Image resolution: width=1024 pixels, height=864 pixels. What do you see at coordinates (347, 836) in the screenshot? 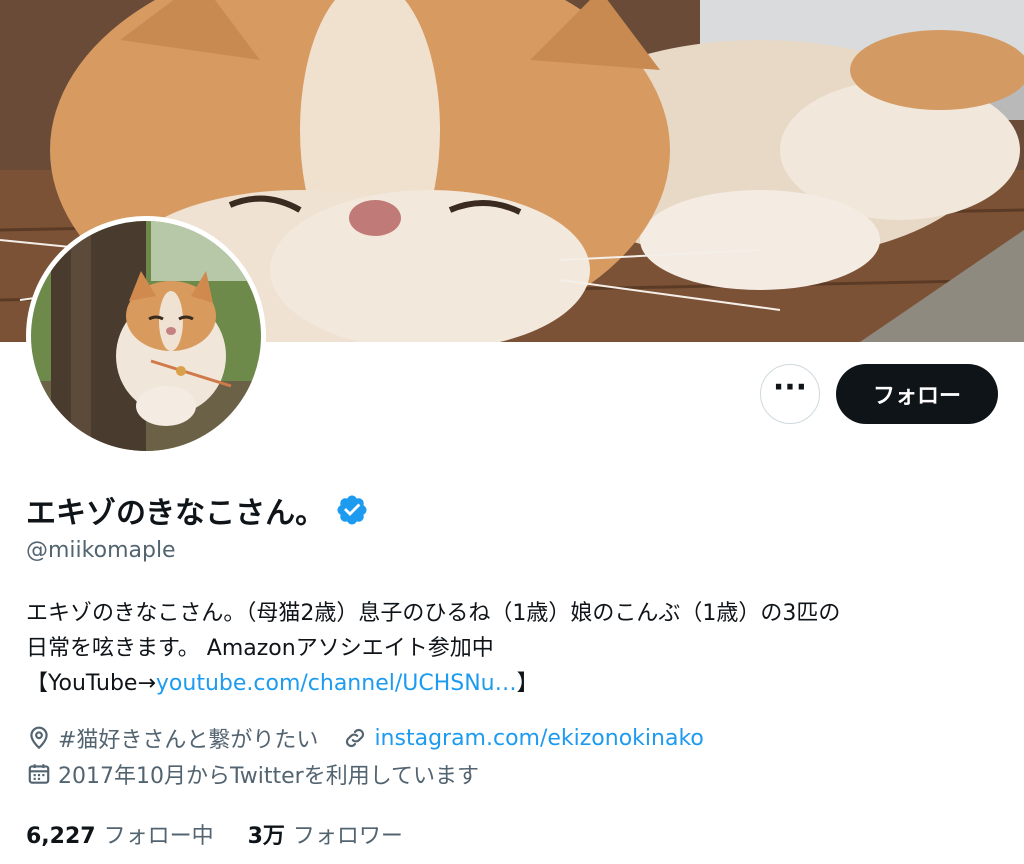
I see `followers-label: フォロワー` at bounding box center [347, 836].